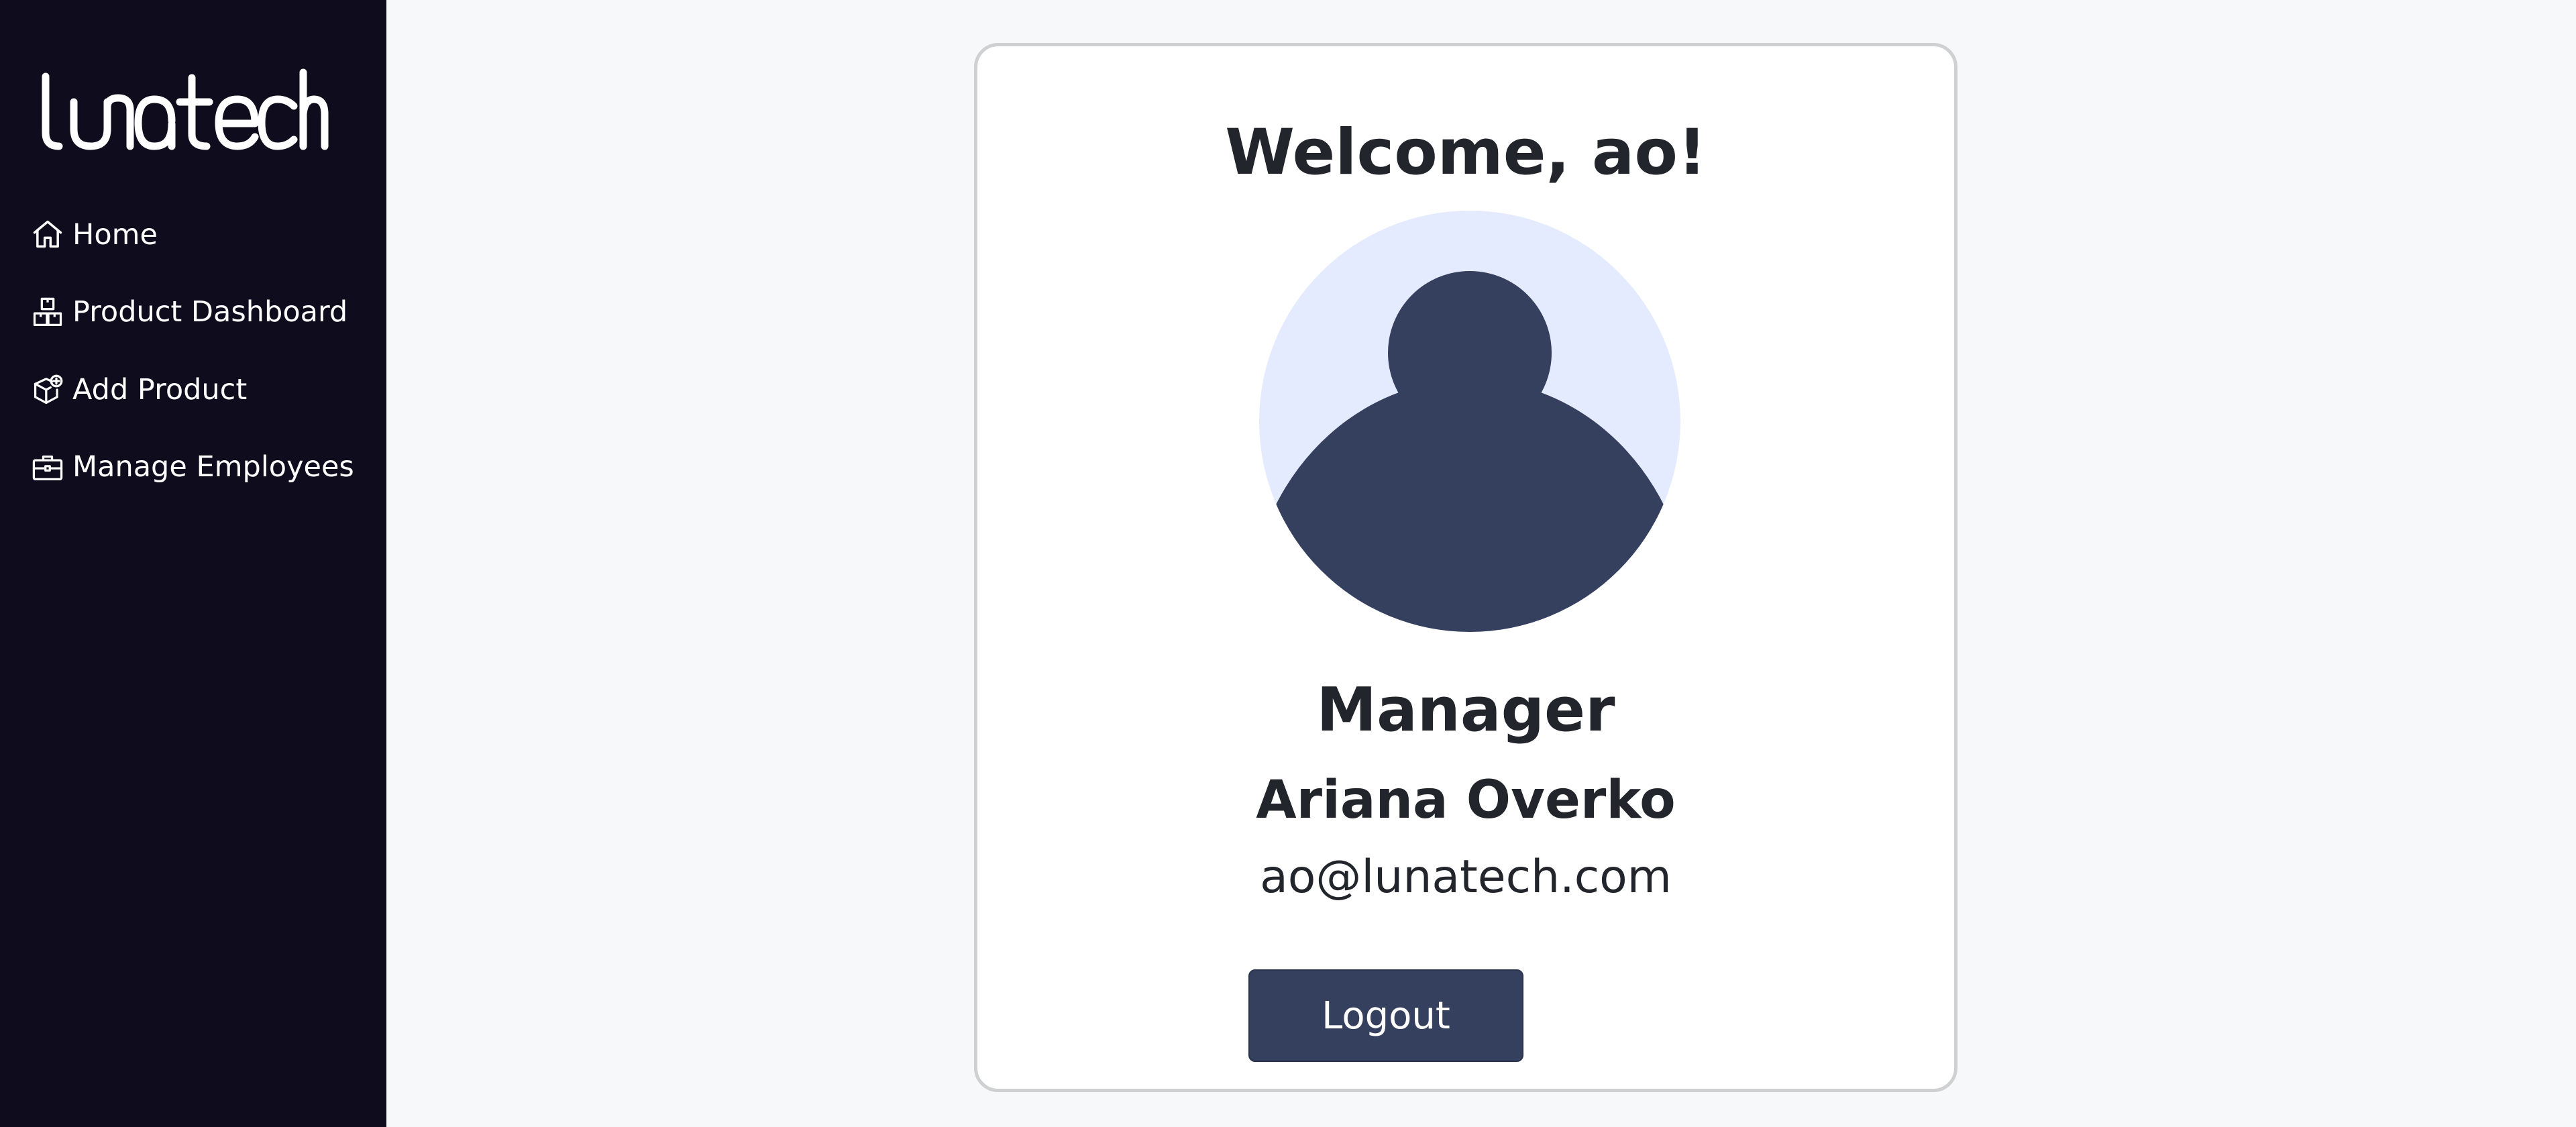 Image resolution: width=2576 pixels, height=1127 pixels. Describe the element at coordinates (1466, 877) in the screenshot. I see `user-email: ao@lunatech.com` at that location.